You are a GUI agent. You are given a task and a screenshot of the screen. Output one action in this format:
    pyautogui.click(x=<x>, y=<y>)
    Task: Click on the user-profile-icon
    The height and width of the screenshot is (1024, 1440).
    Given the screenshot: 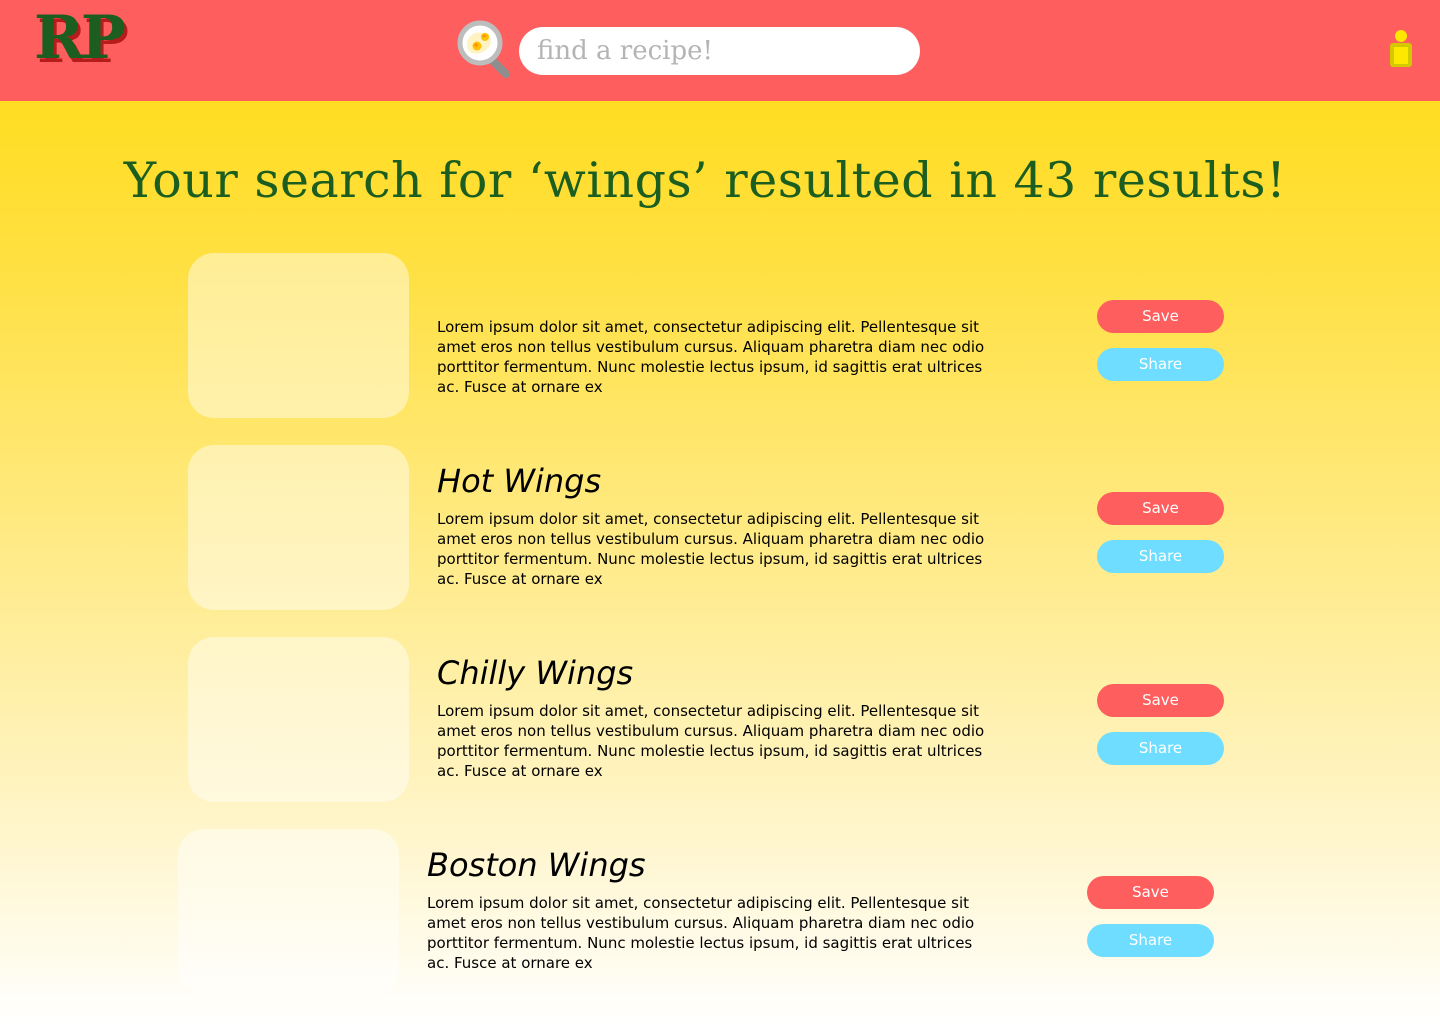 What is the action you would take?
    pyautogui.click(x=1401, y=49)
    